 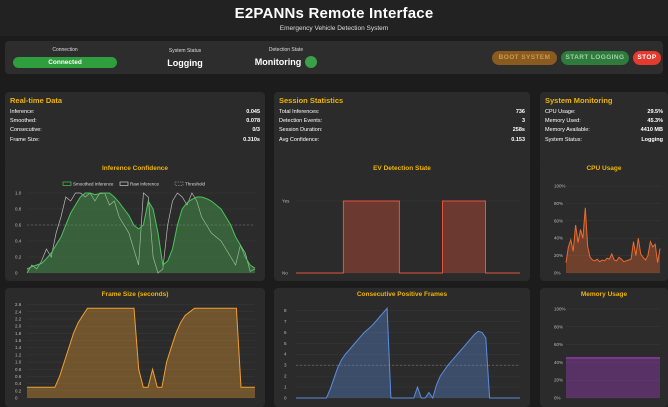 I want to click on row-value: 45.3%, so click(x=655, y=121).